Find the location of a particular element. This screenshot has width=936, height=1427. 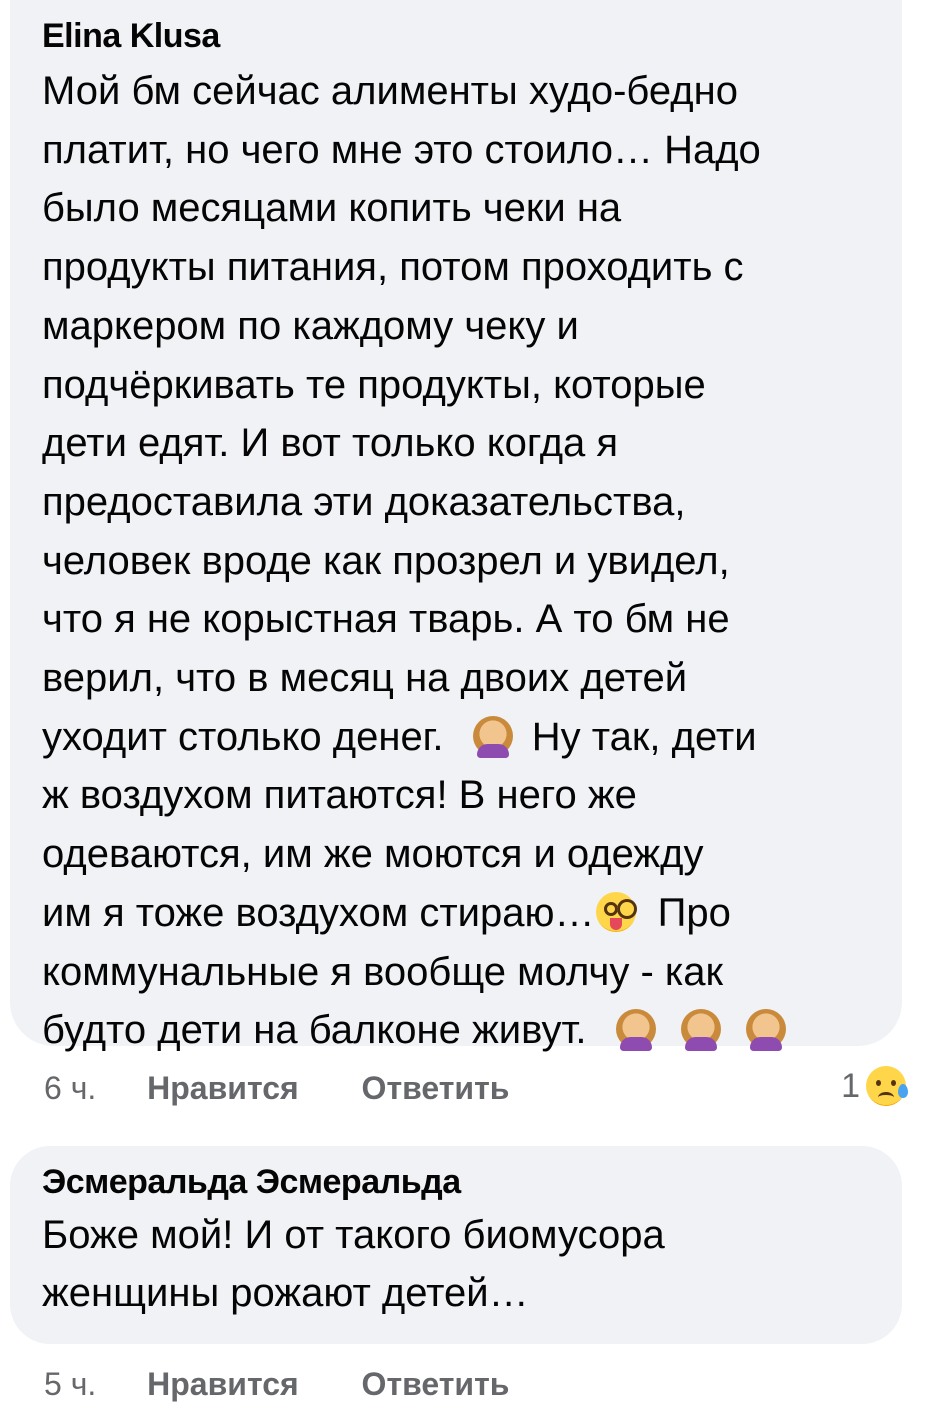

comment-line: ж воздухом питаются! В него же is located at coordinates (339, 795).